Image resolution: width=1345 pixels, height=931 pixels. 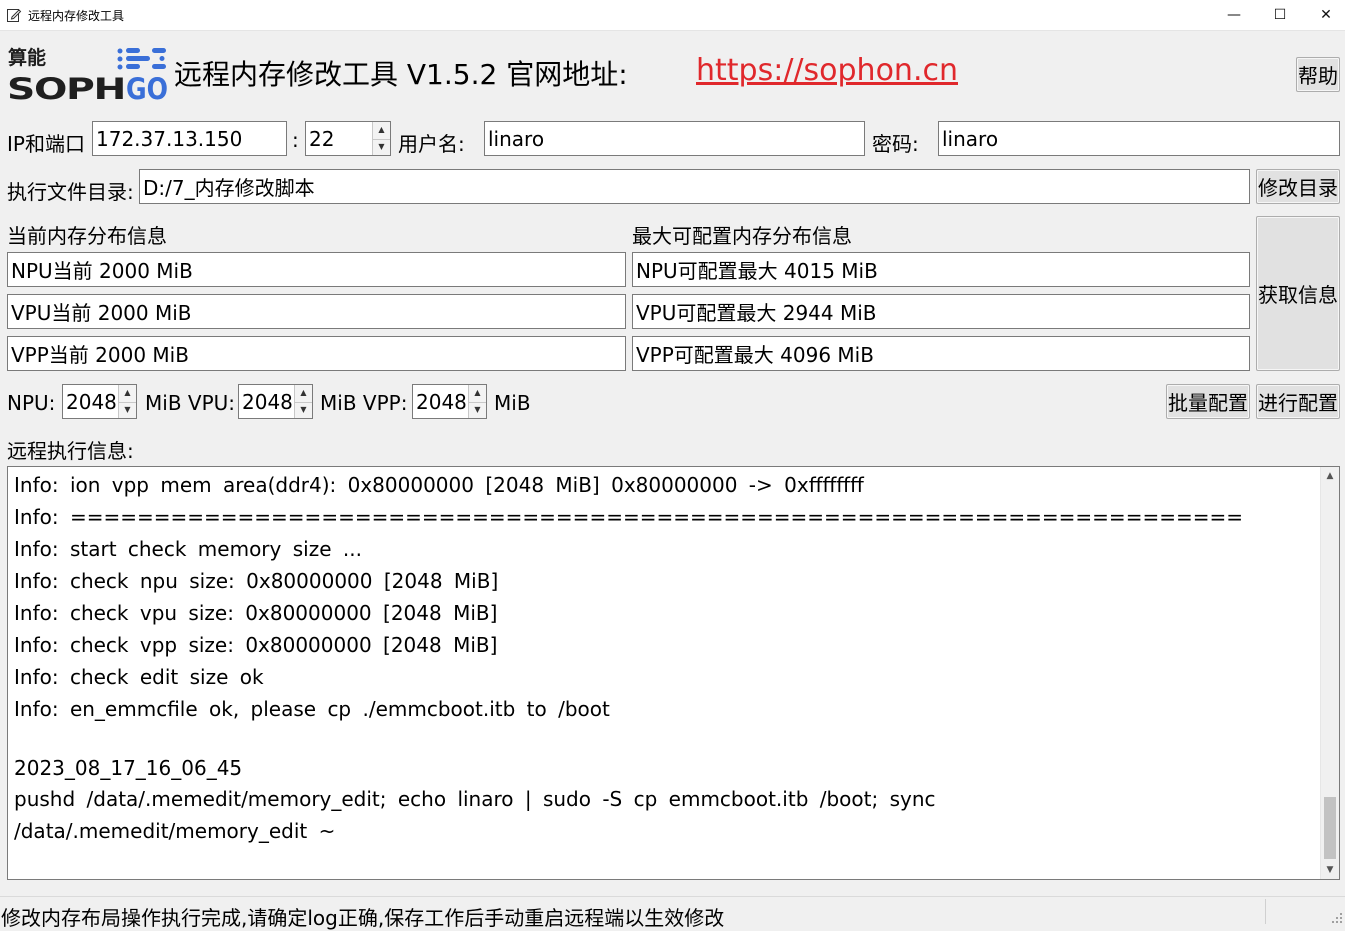 I want to click on website-link: https://sophon.cn, so click(x=827, y=70).